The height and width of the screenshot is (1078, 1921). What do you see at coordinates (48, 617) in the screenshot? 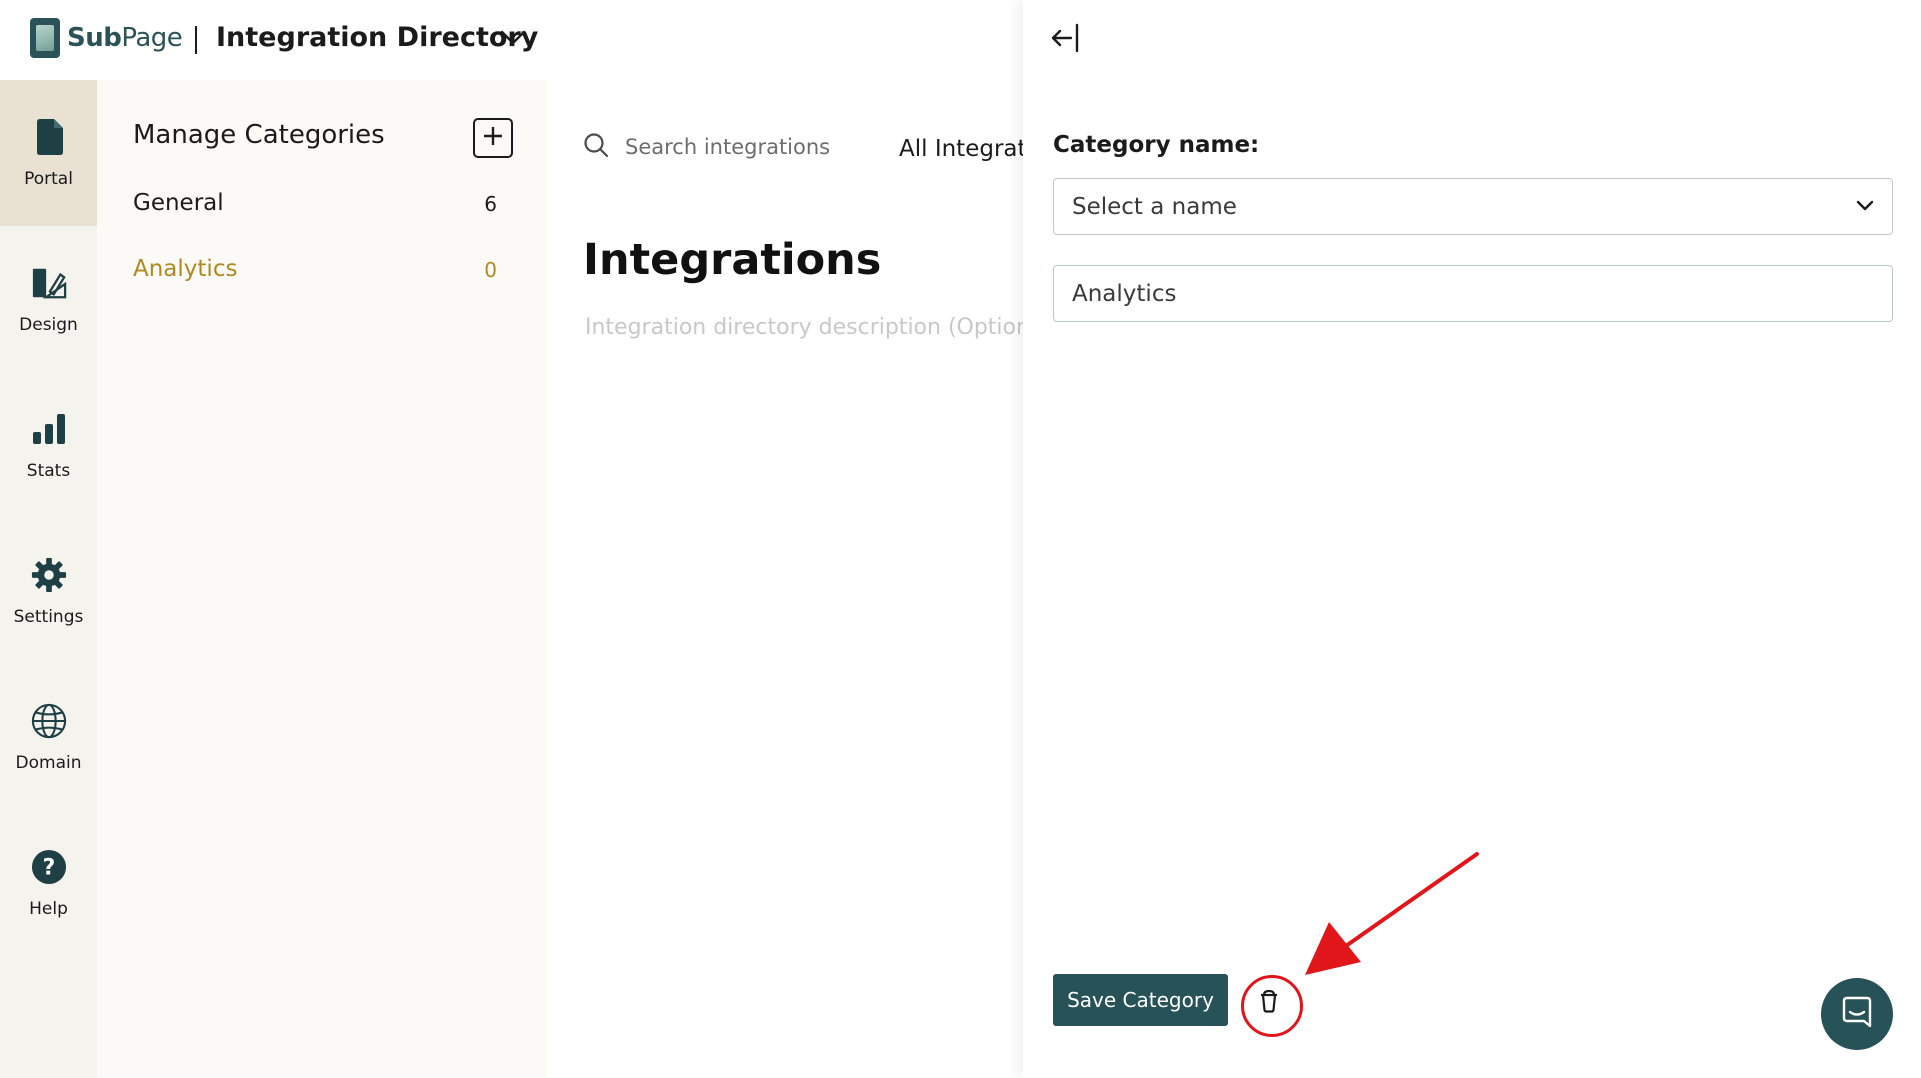
I see `nav-label: Settings` at bounding box center [48, 617].